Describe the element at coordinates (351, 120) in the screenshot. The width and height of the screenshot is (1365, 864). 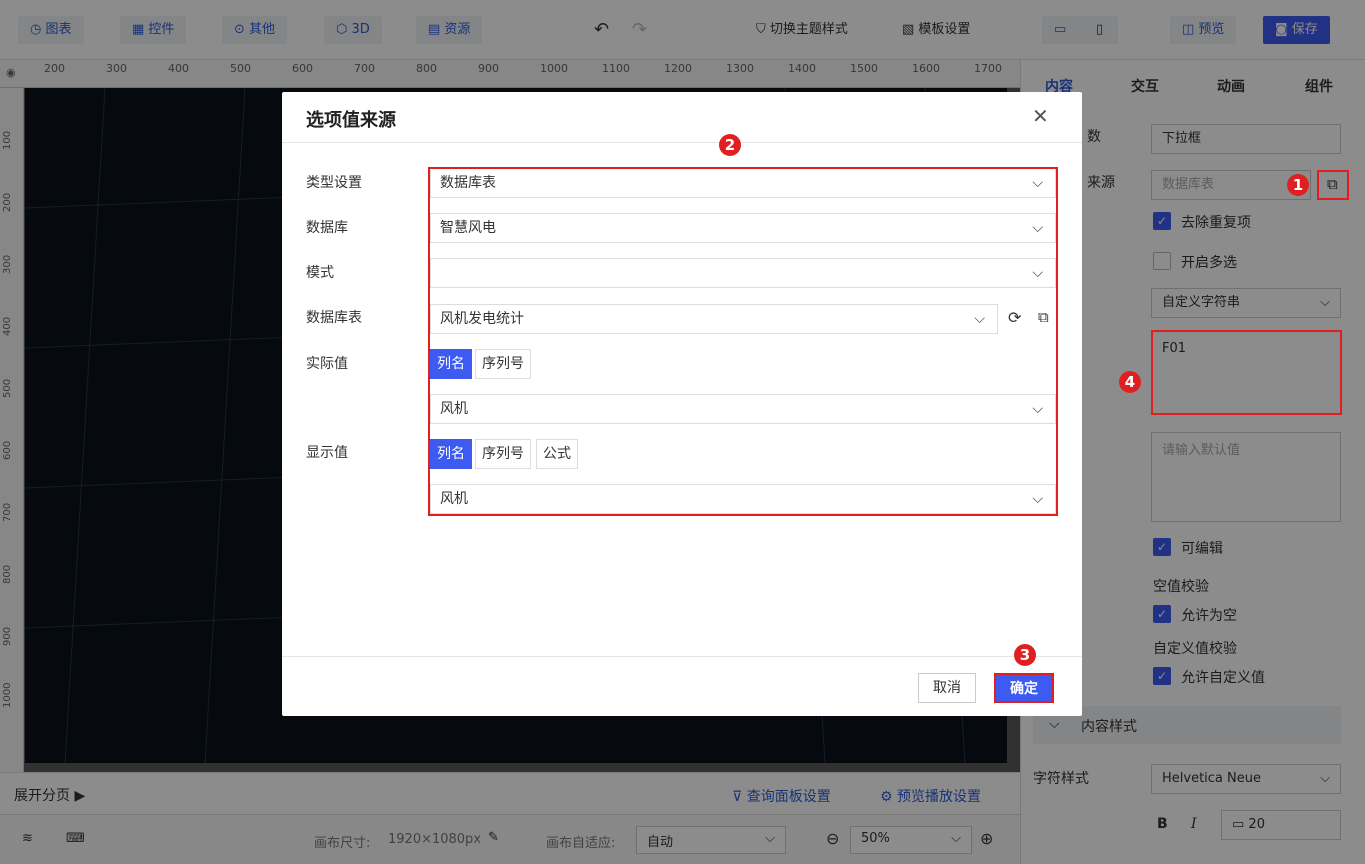
I see `dialog-title: 选项值来源` at that location.